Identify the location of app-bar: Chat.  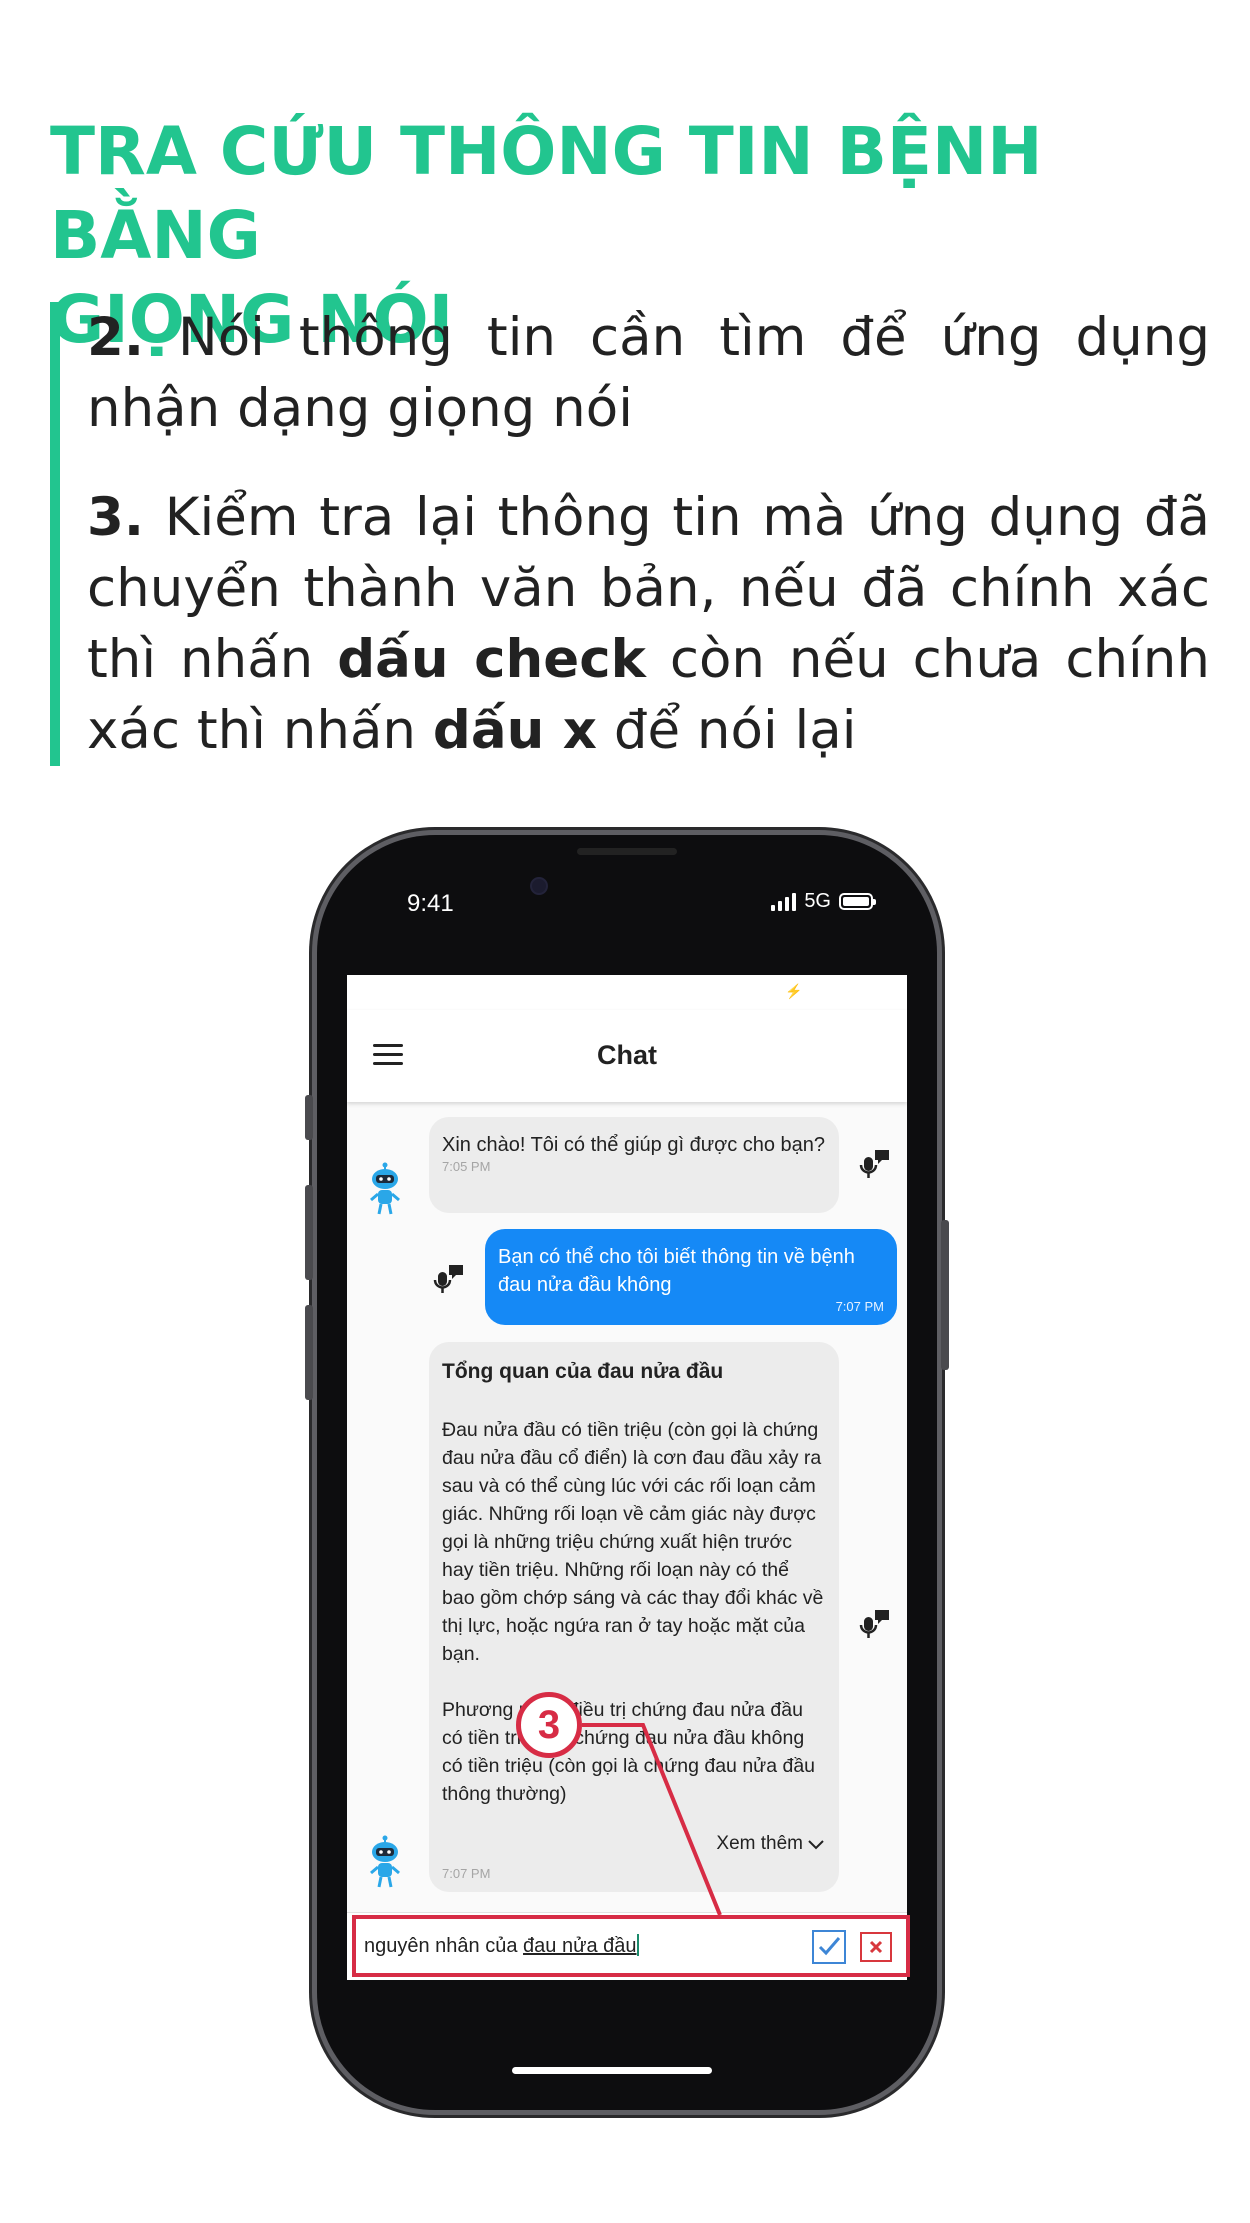
(627, 1056).